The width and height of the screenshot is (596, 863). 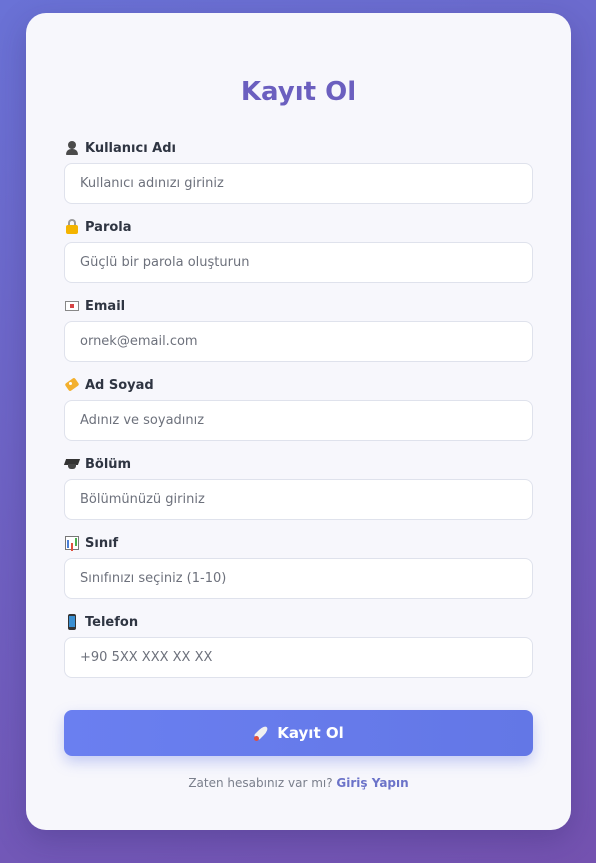 I want to click on mobile-phone-icon, so click(x=72, y=622).